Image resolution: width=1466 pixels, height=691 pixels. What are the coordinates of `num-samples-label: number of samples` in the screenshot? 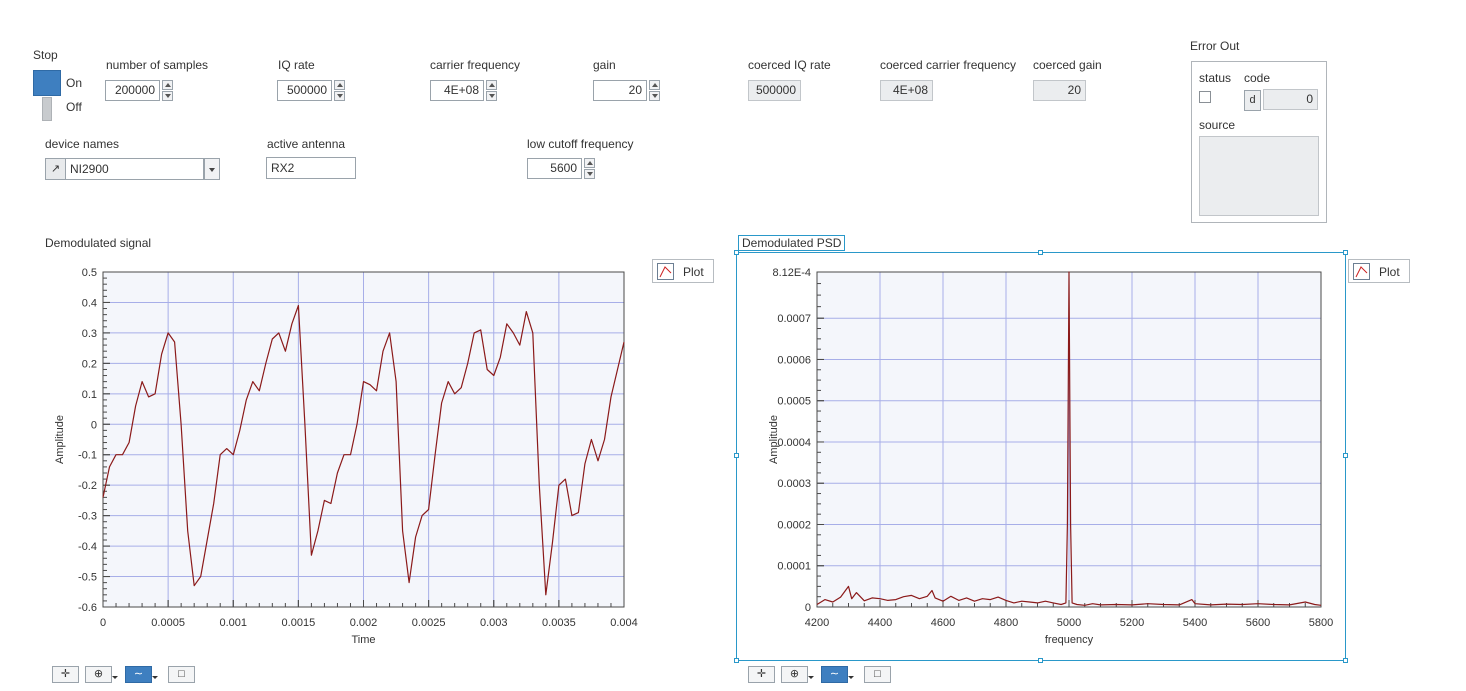 It's located at (157, 65).